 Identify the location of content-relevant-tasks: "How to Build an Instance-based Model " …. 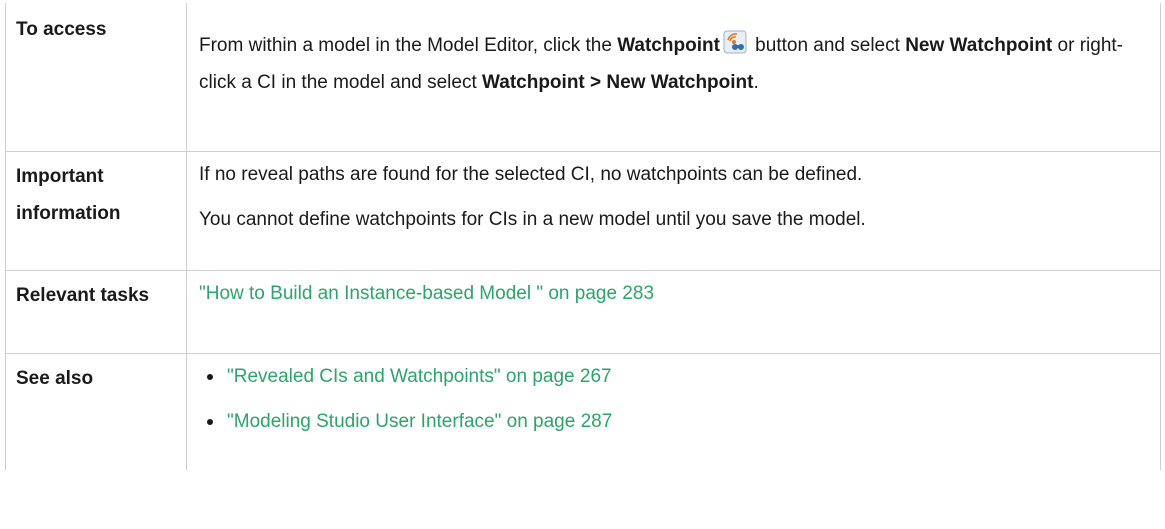
(673, 312).